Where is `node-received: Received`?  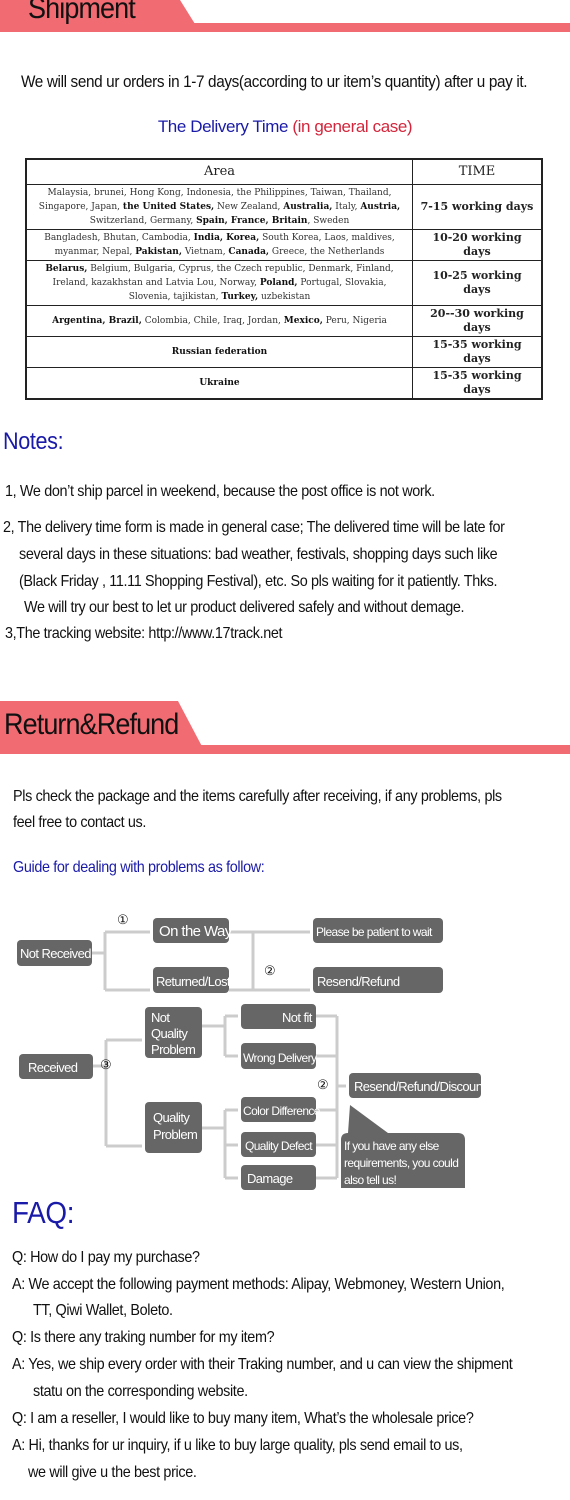 node-received: Received is located at coordinates (53, 1067).